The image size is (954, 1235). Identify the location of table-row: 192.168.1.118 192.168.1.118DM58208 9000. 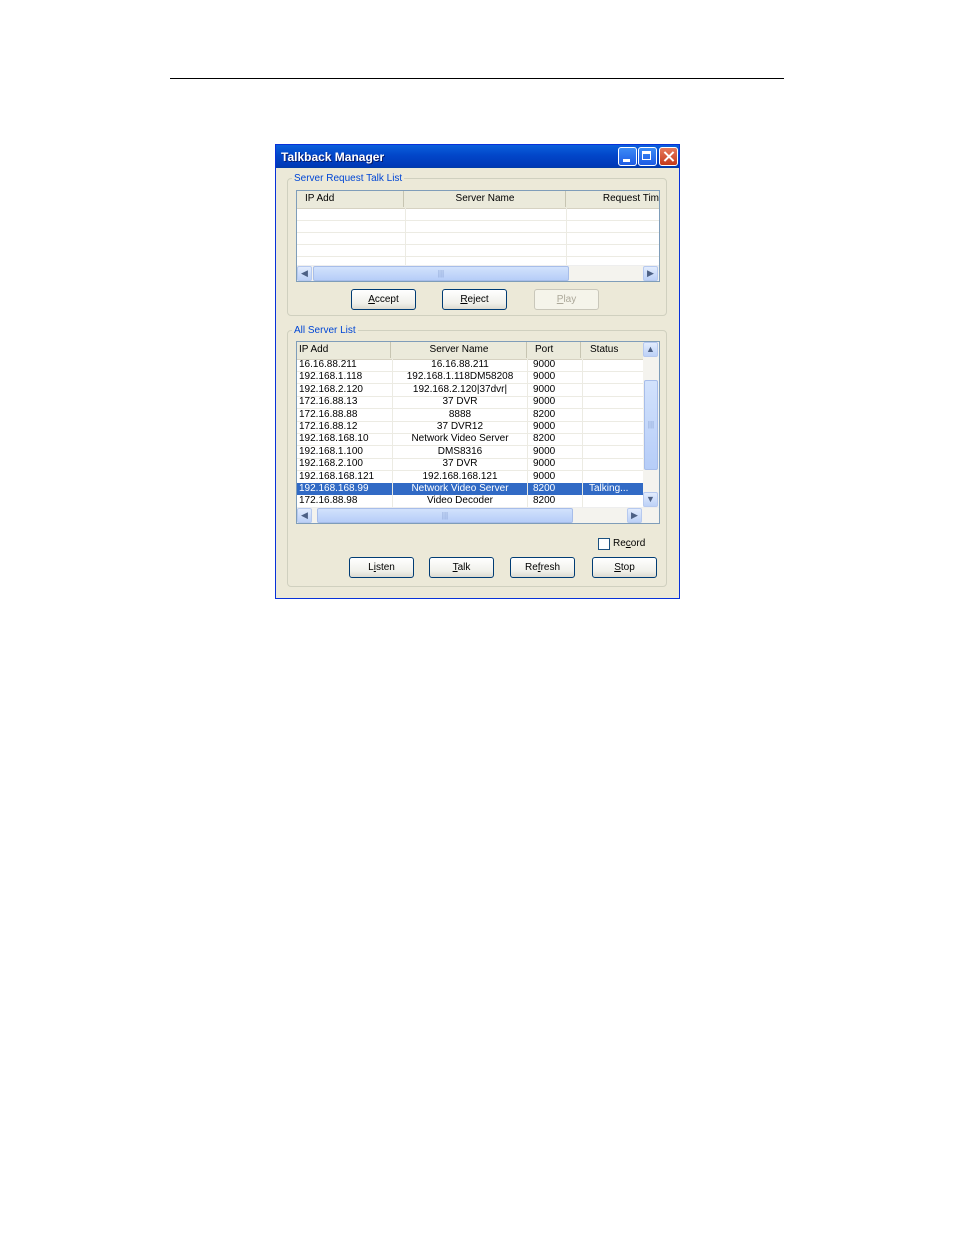
(471, 378).